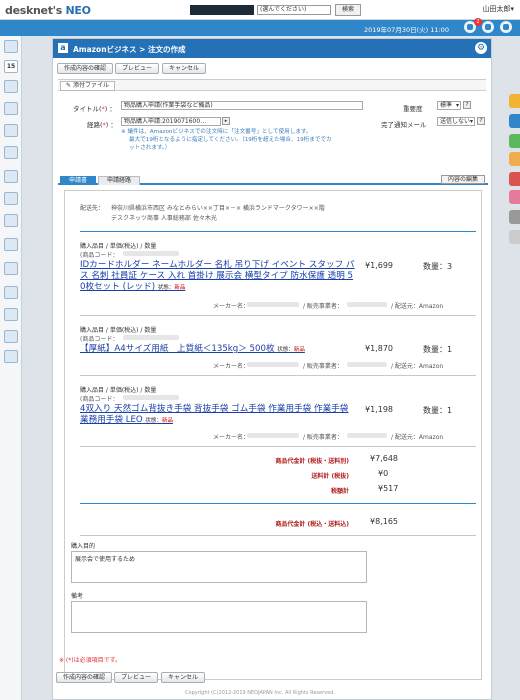 This screenshot has width=520, height=700. I want to click on item-qty: 数量：3, so click(438, 266).